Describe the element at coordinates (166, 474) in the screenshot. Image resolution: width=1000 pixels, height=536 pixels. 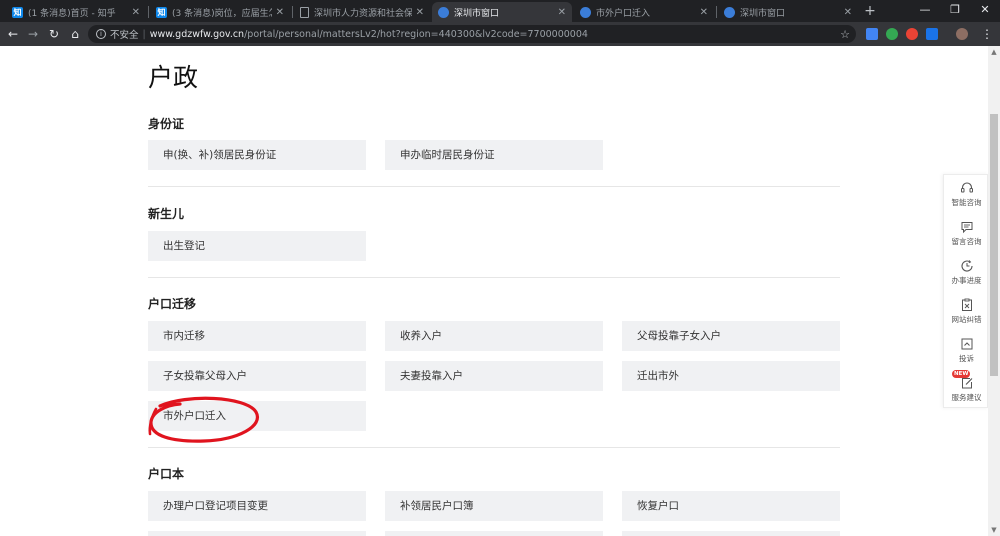
I see `section-title-household-register: 户口本` at that location.